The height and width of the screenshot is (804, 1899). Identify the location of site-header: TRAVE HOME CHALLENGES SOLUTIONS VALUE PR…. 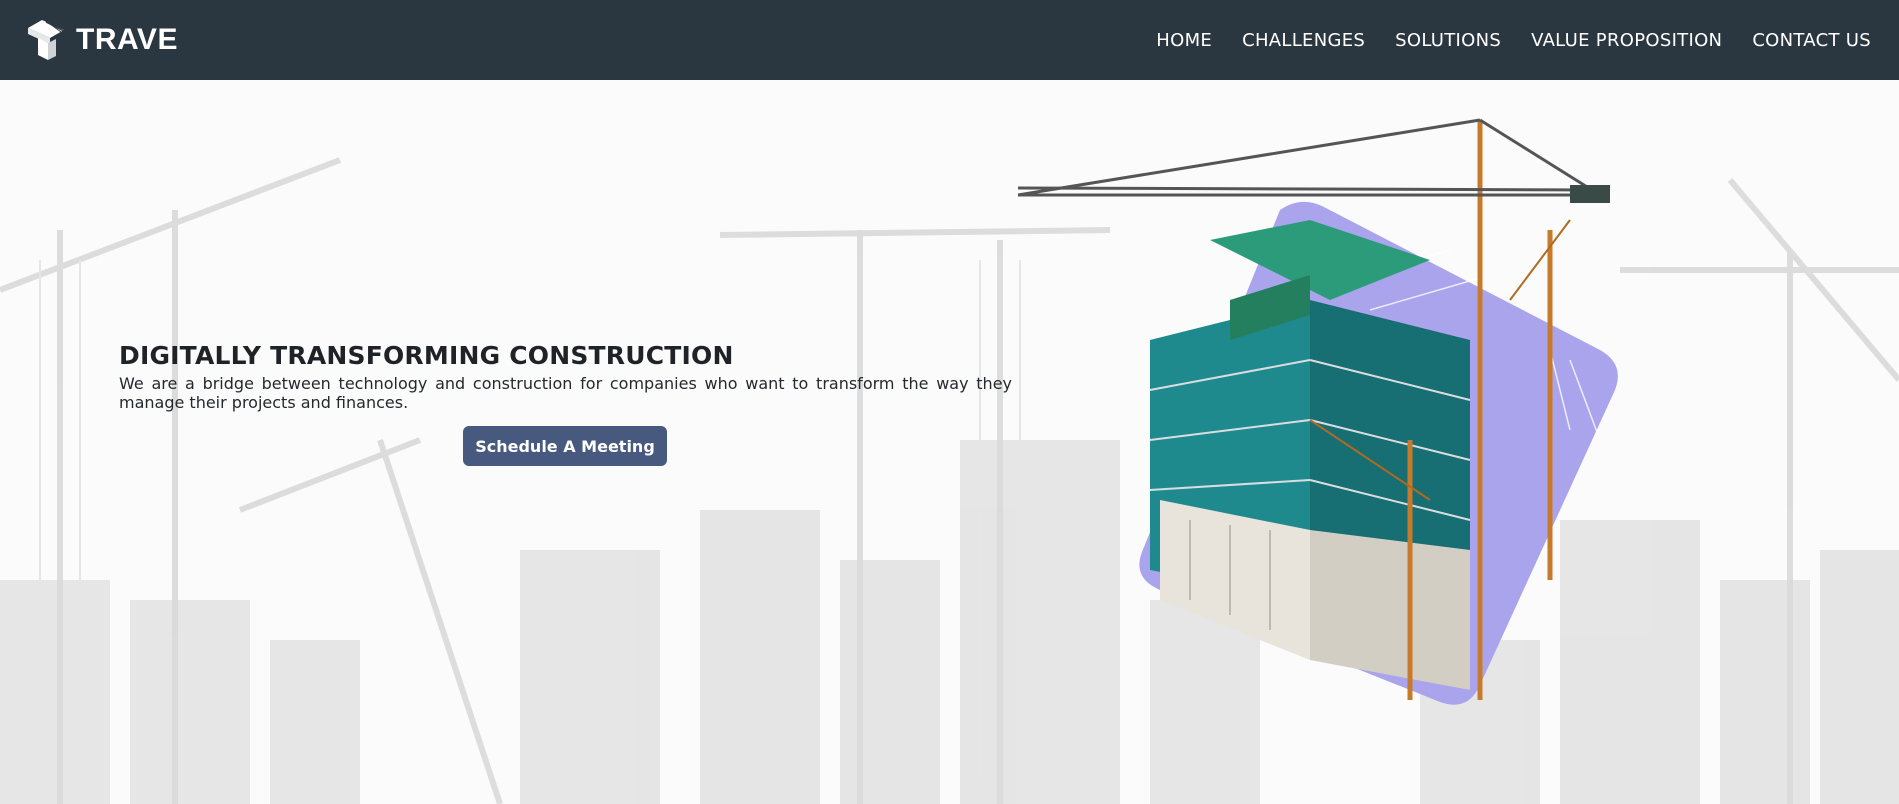
(949, 40).